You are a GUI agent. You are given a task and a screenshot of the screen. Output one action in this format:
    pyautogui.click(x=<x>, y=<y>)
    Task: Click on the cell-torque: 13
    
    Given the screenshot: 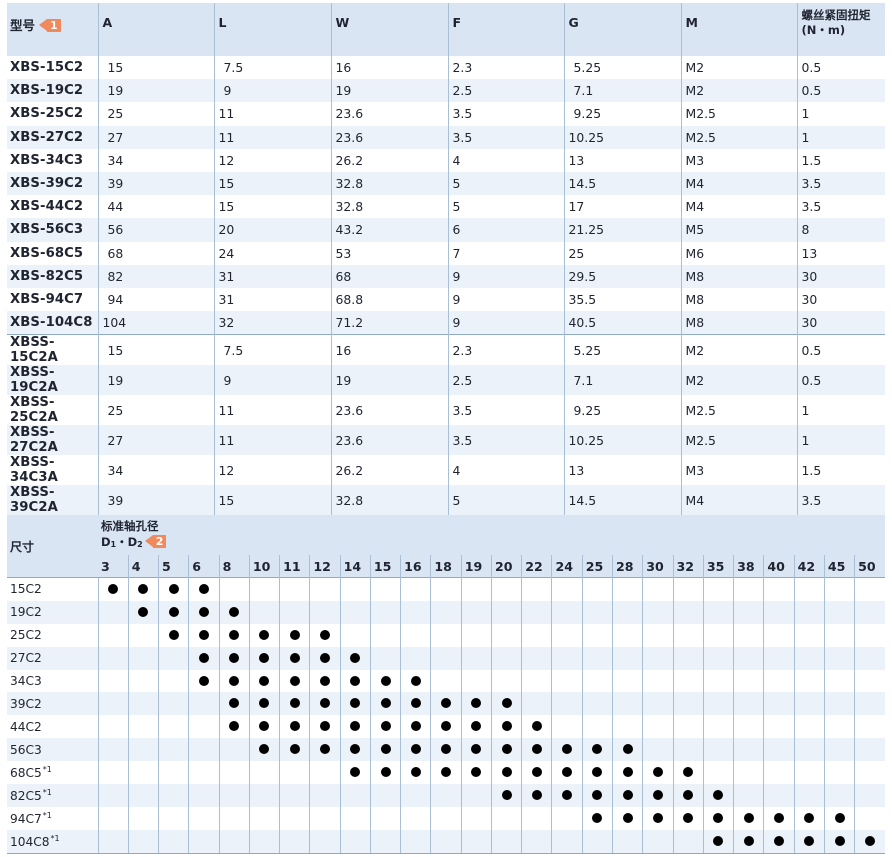 What is the action you would take?
    pyautogui.click(x=840, y=253)
    